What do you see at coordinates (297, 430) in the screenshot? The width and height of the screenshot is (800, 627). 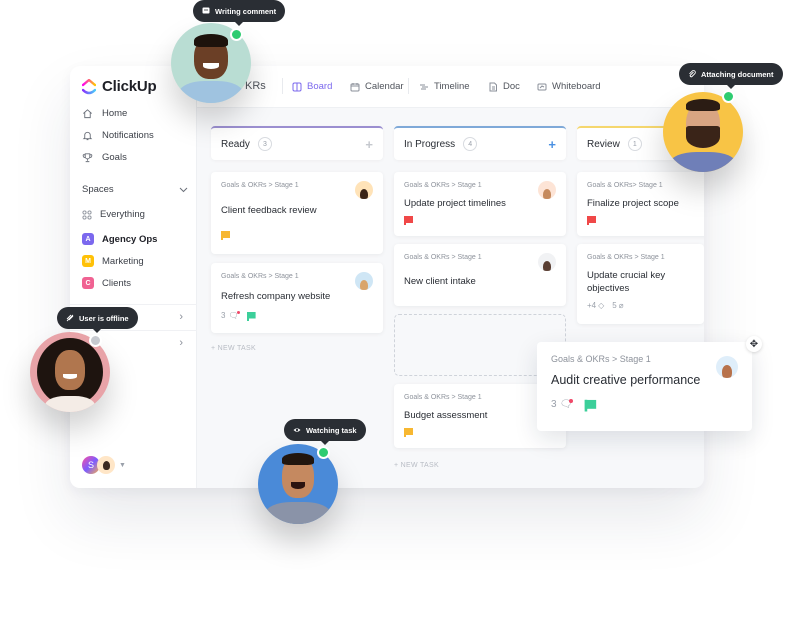 I see `eye-icon` at bounding box center [297, 430].